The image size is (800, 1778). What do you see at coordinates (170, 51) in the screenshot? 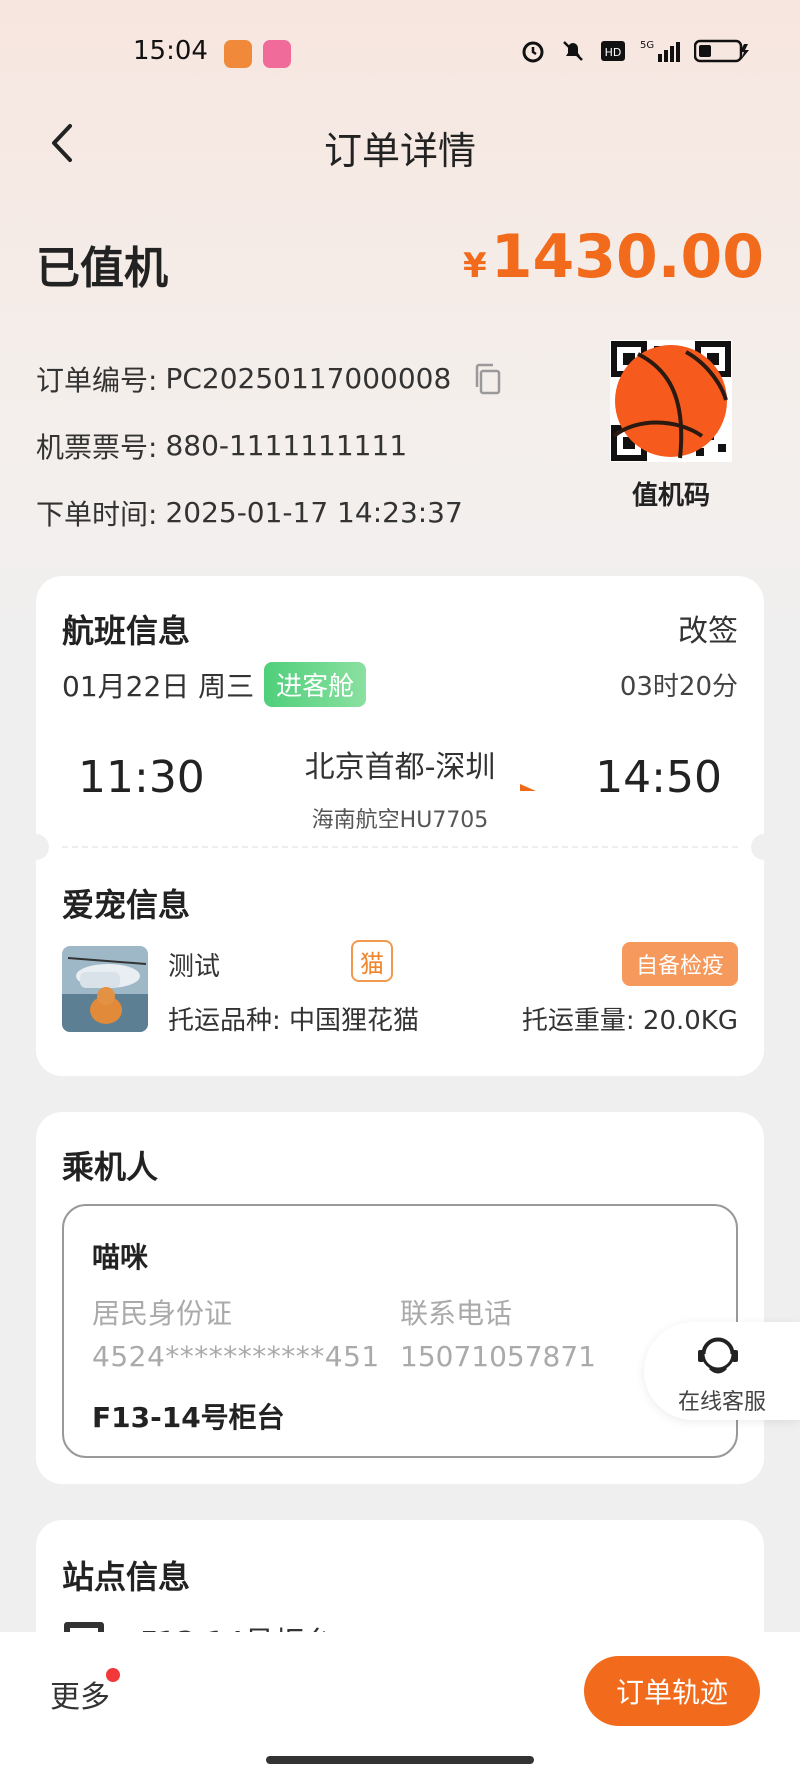
I see `status-time: 15:04` at bounding box center [170, 51].